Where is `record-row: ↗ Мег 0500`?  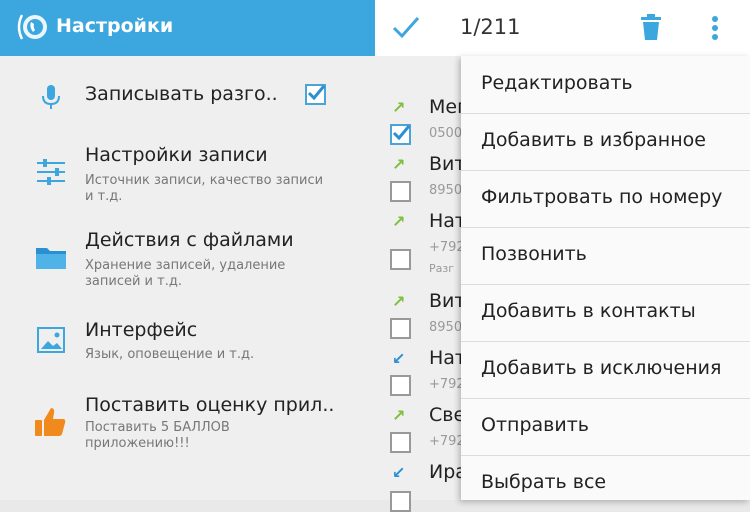
record-row: ↗ Мег 0500 is located at coordinates (421, 126).